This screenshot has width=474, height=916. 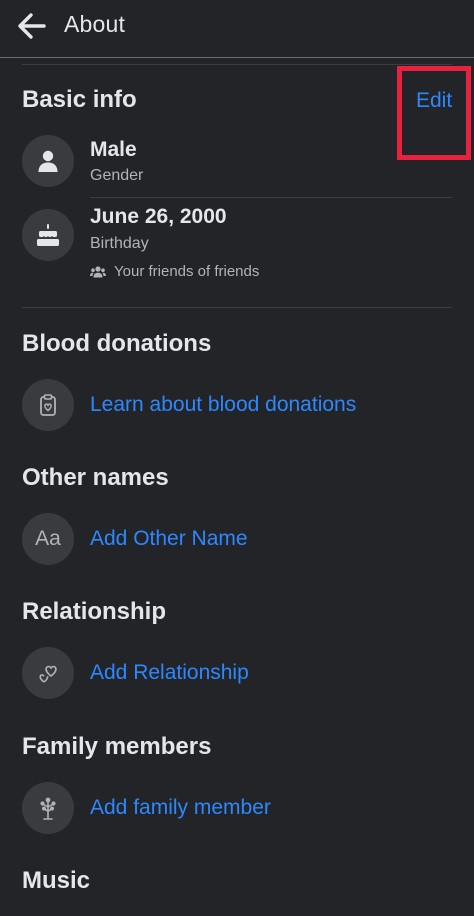 I want to click on birthday-icon-circle, so click(x=48, y=235).